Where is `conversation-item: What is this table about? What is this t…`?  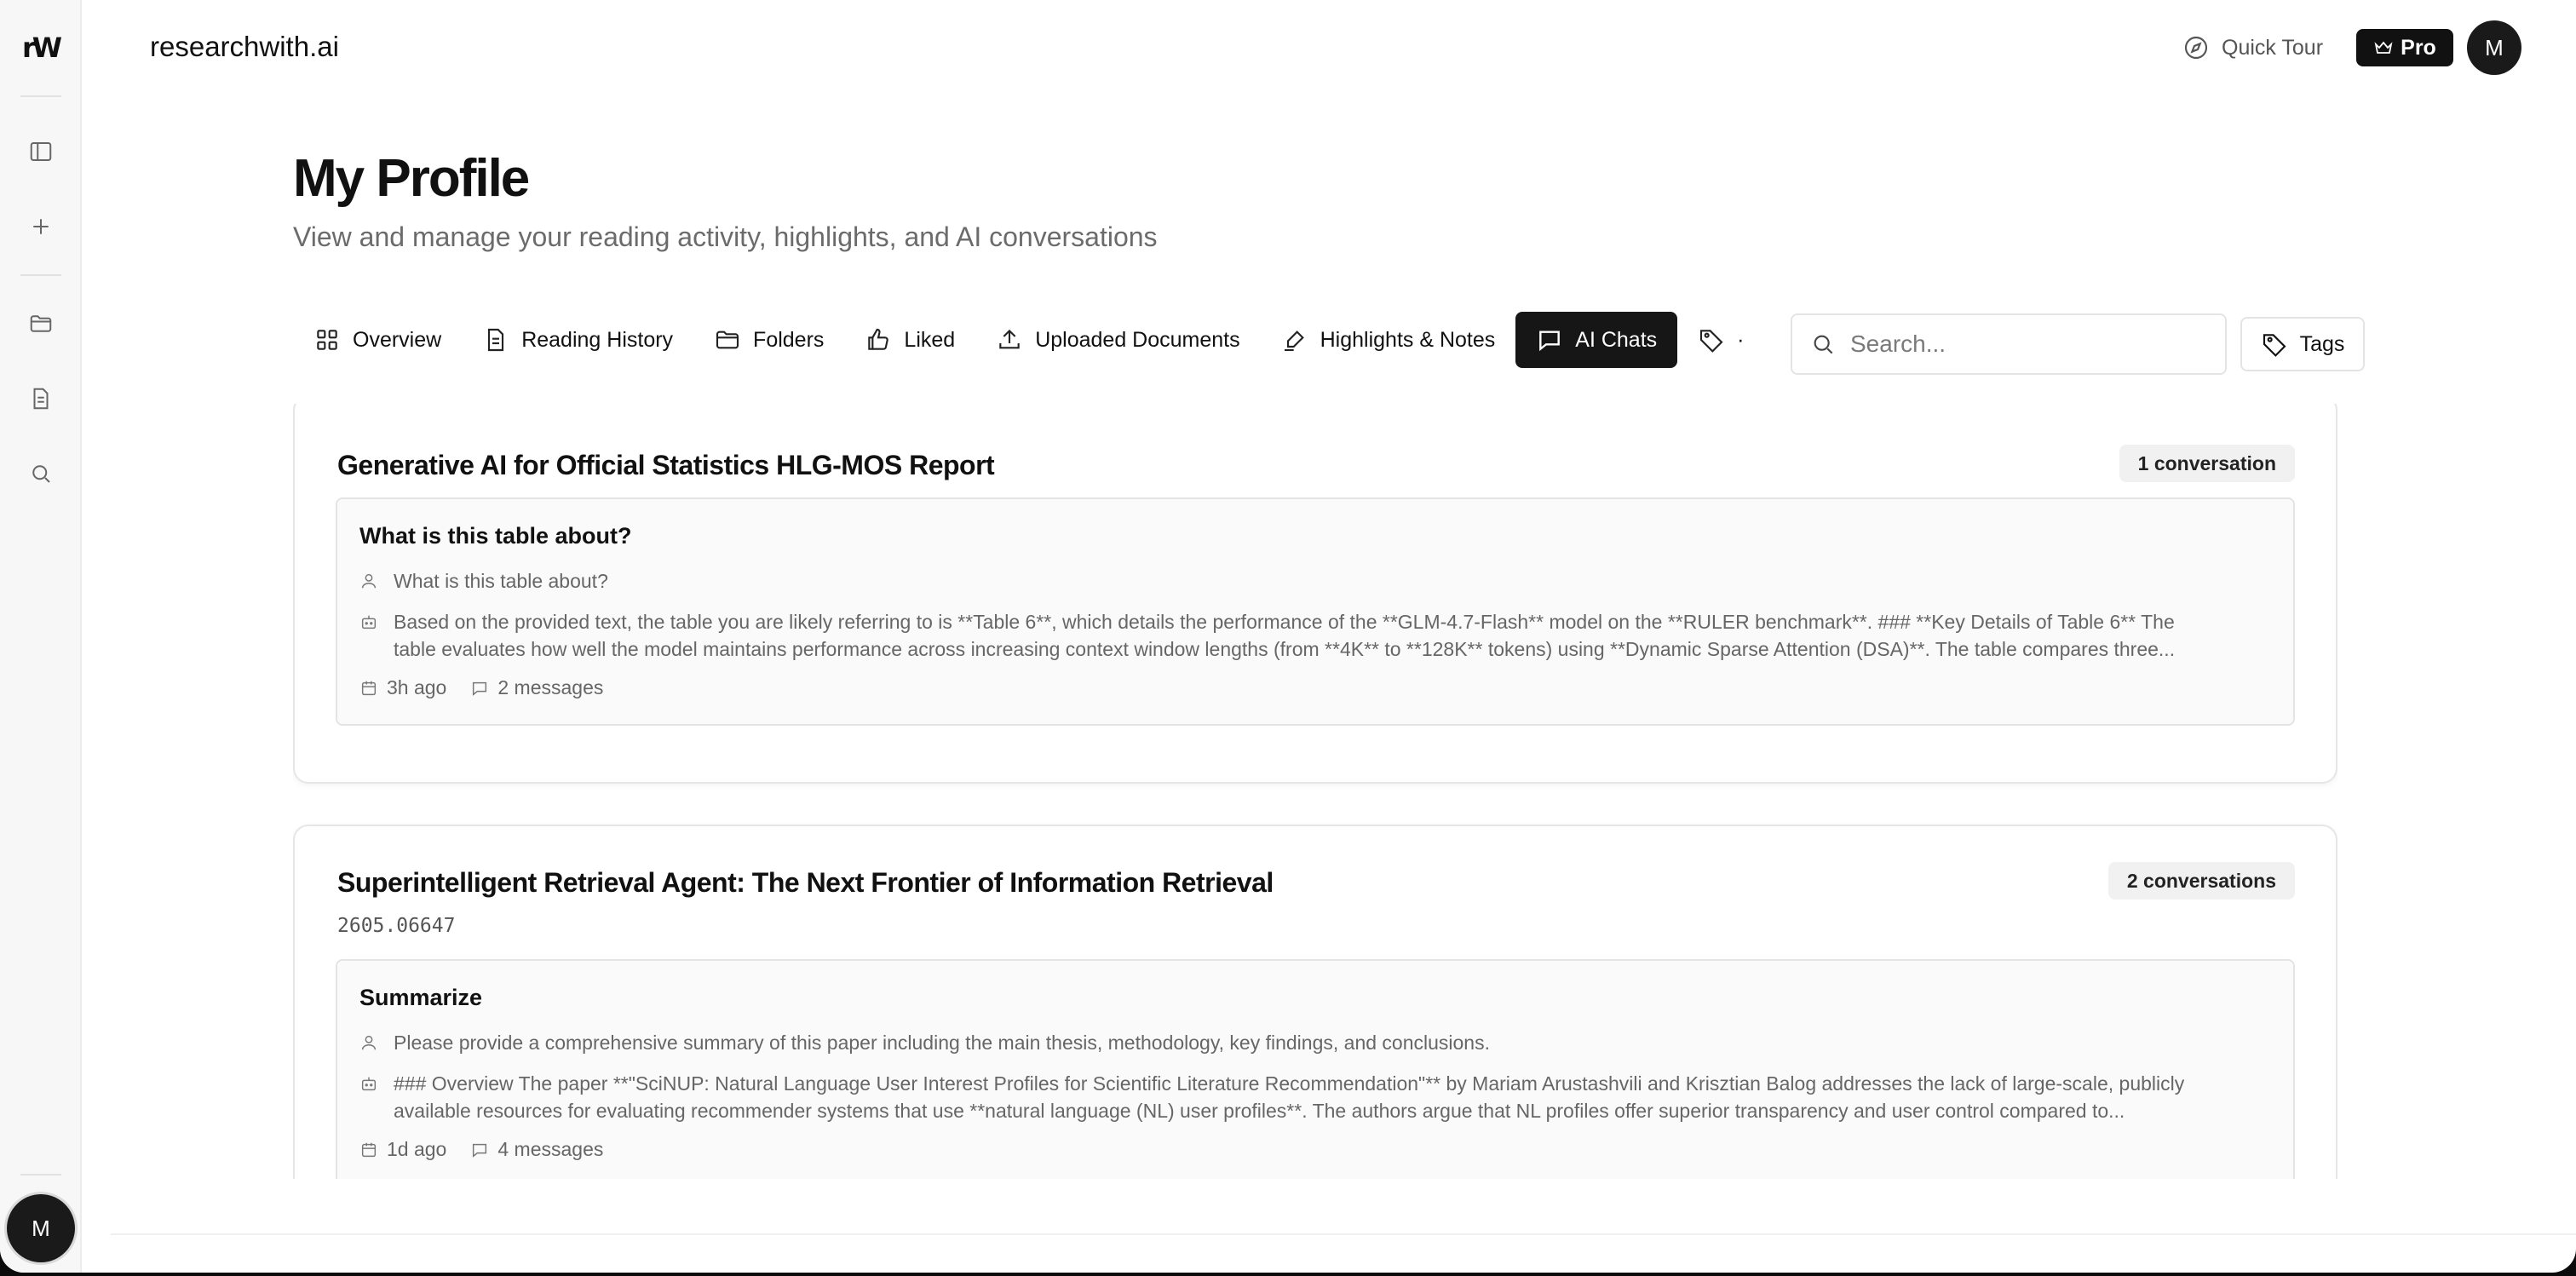 conversation-item: What is this table about? What is this t… is located at coordinates (1315, 612).